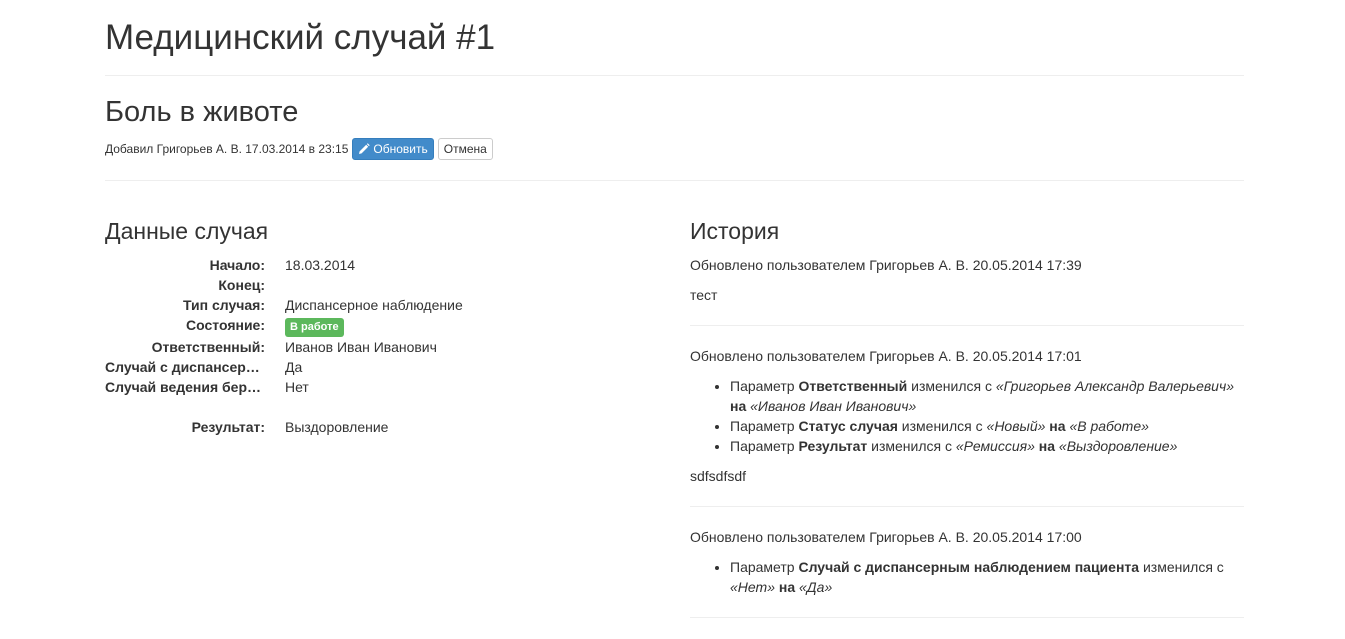 This screenshot has height=639, width=1345. Describe the element at coordinates (752, 587) in the screenshot. I see `change-from: «Нет»` at that location.